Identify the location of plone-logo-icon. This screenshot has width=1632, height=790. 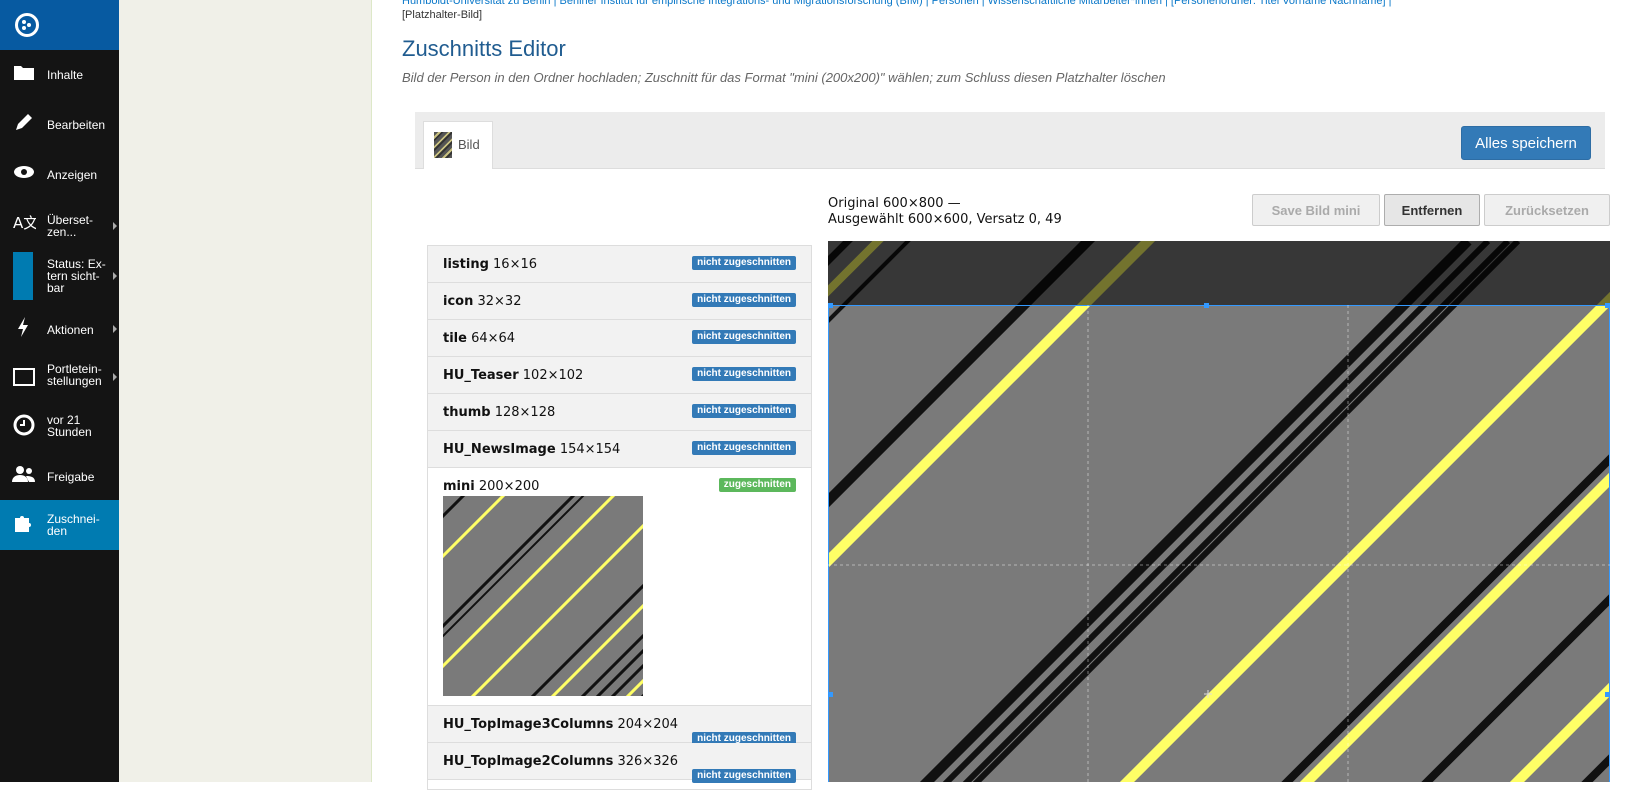
(27, 25).